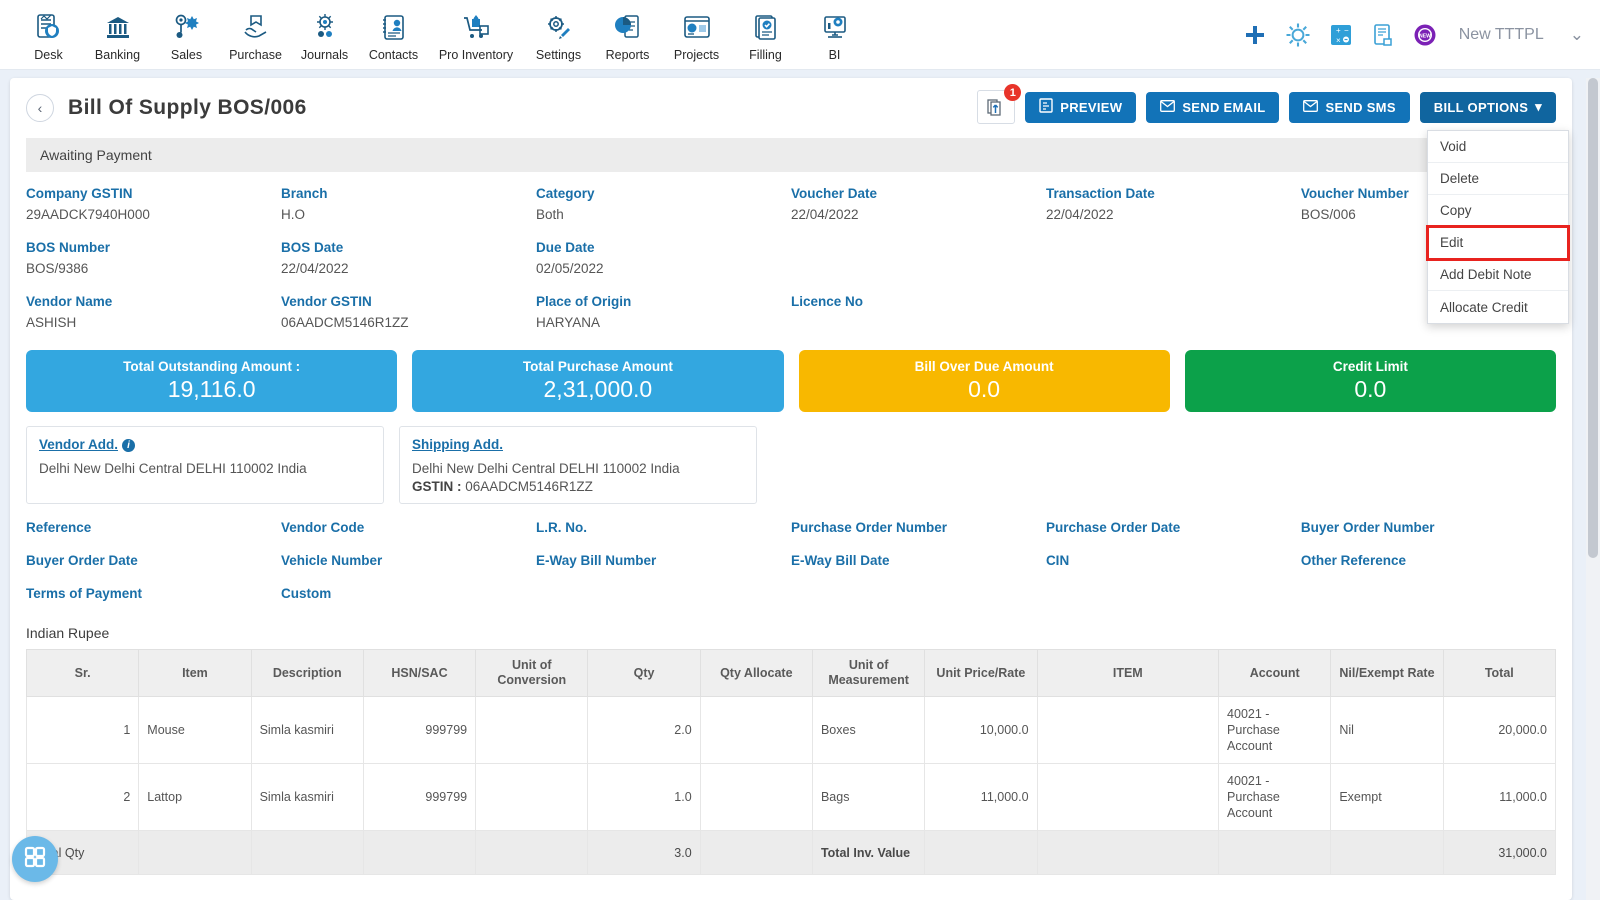 The image size is (1600, 900). What do you see at coordinates (558, 34) in the screenshot?
I see `nav-item-settings: Settings` at bounding box center [558, 34].